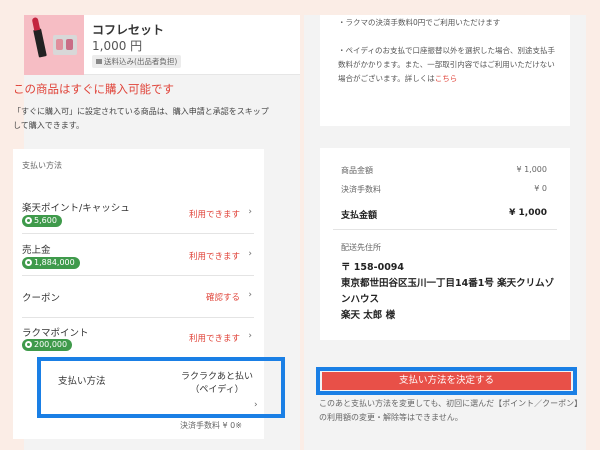 This screenshot has width=600, height=450. I want to click on payment-row-rakuma-point: ラクマポイント 200,000 利用できます ›, so click(138, 339).